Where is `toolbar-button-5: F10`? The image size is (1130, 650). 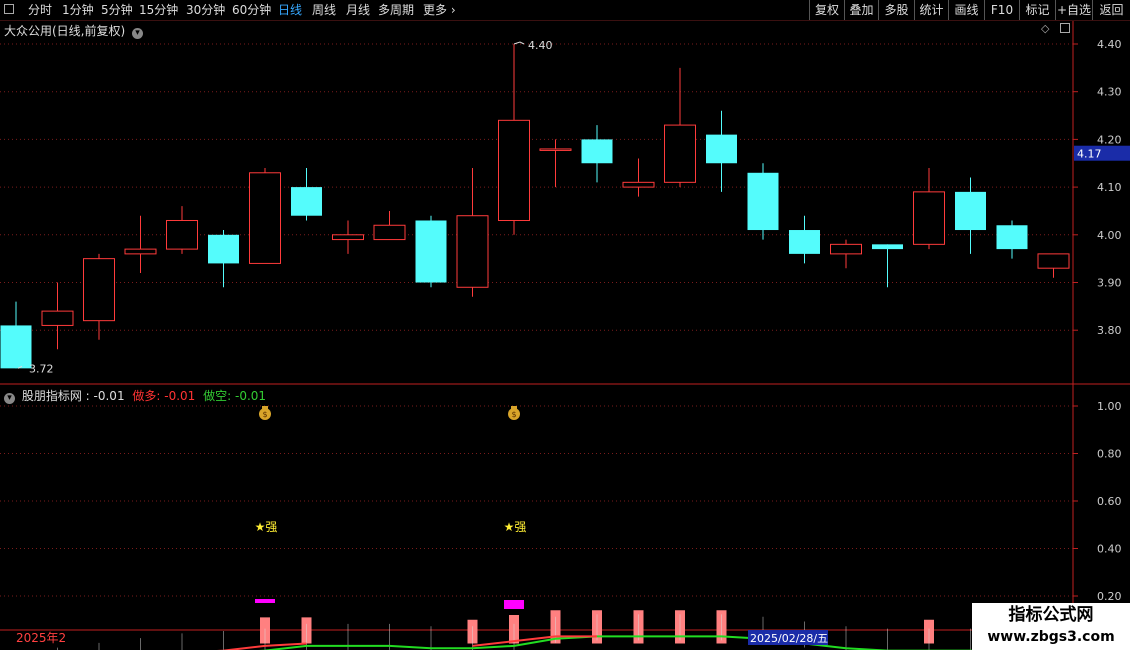 toolbar-button-5: F10 is located at coordinates (1001, 10).